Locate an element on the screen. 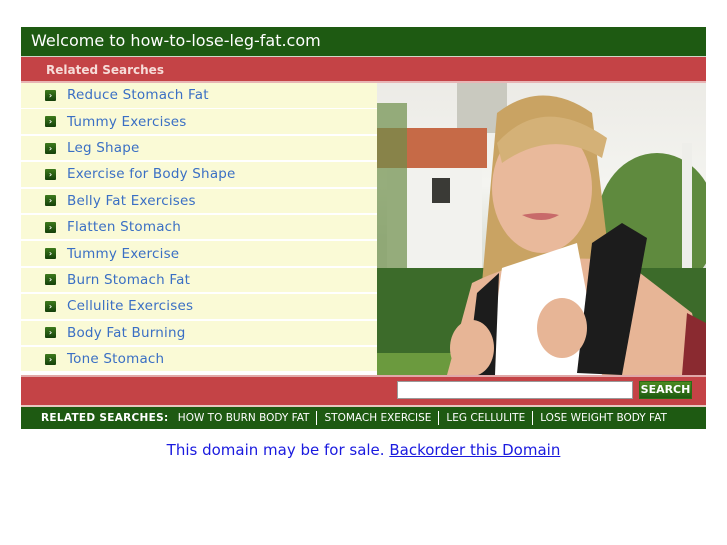 The width and height of the screenshot is (727, 545). pole is located at coordinates (687, 208).